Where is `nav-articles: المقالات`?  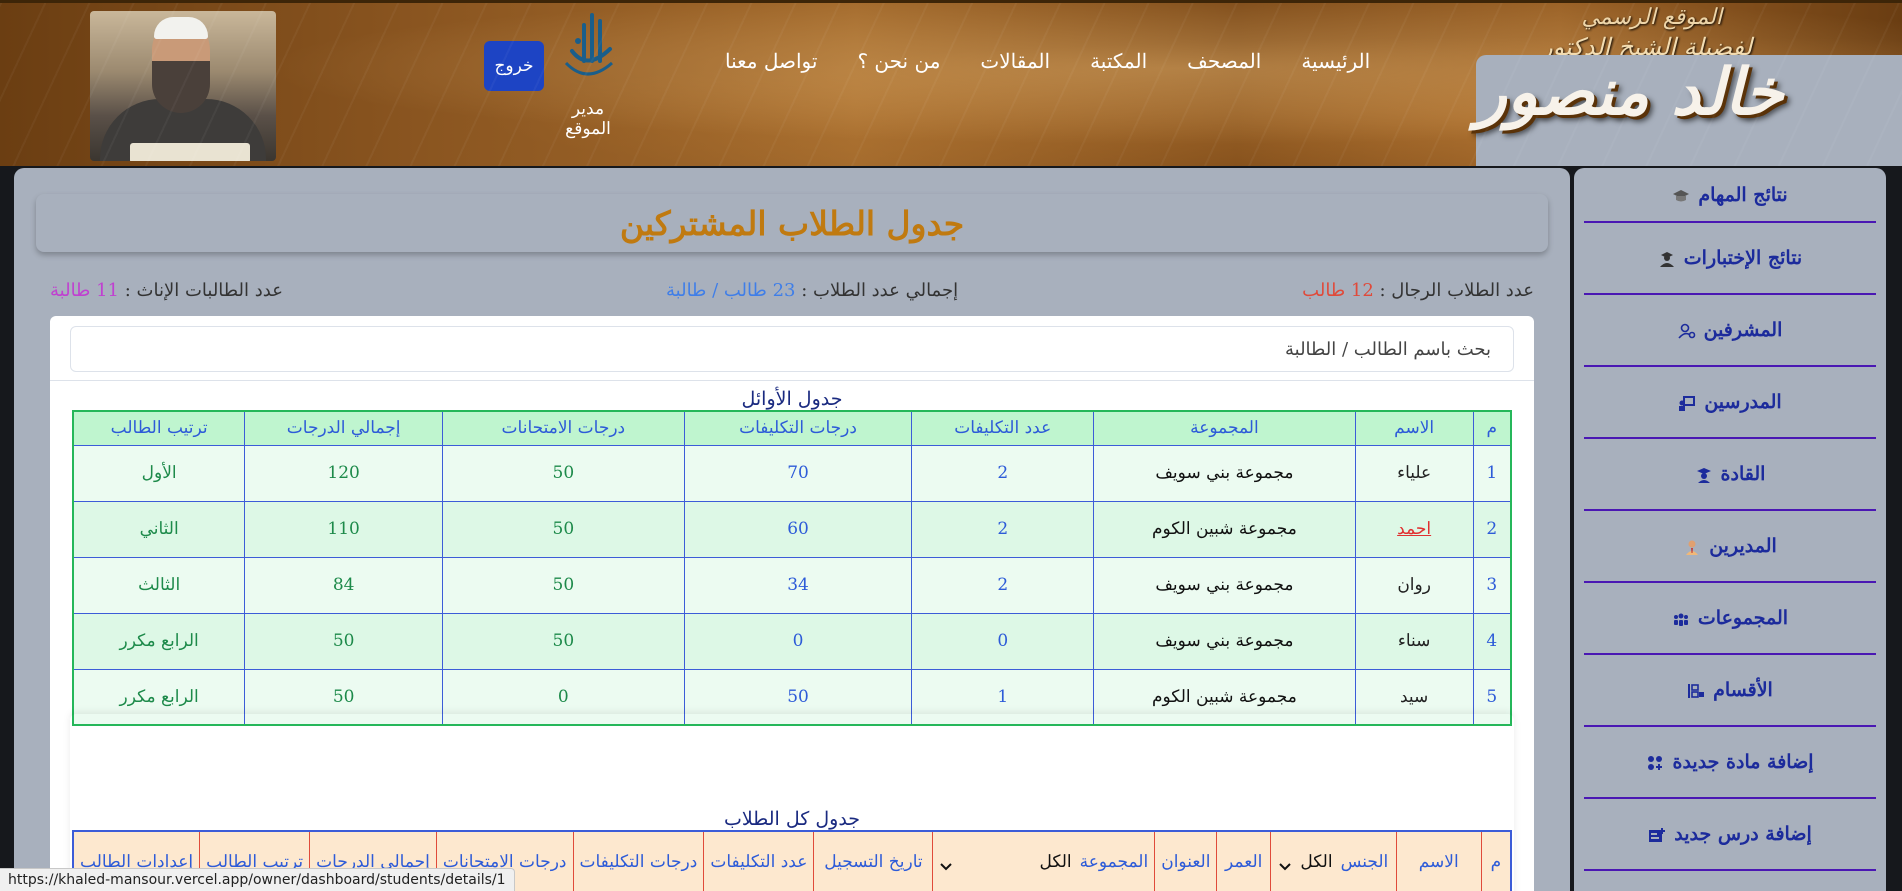 nav-articles: المقالات is located at coordinates (1015, 61).